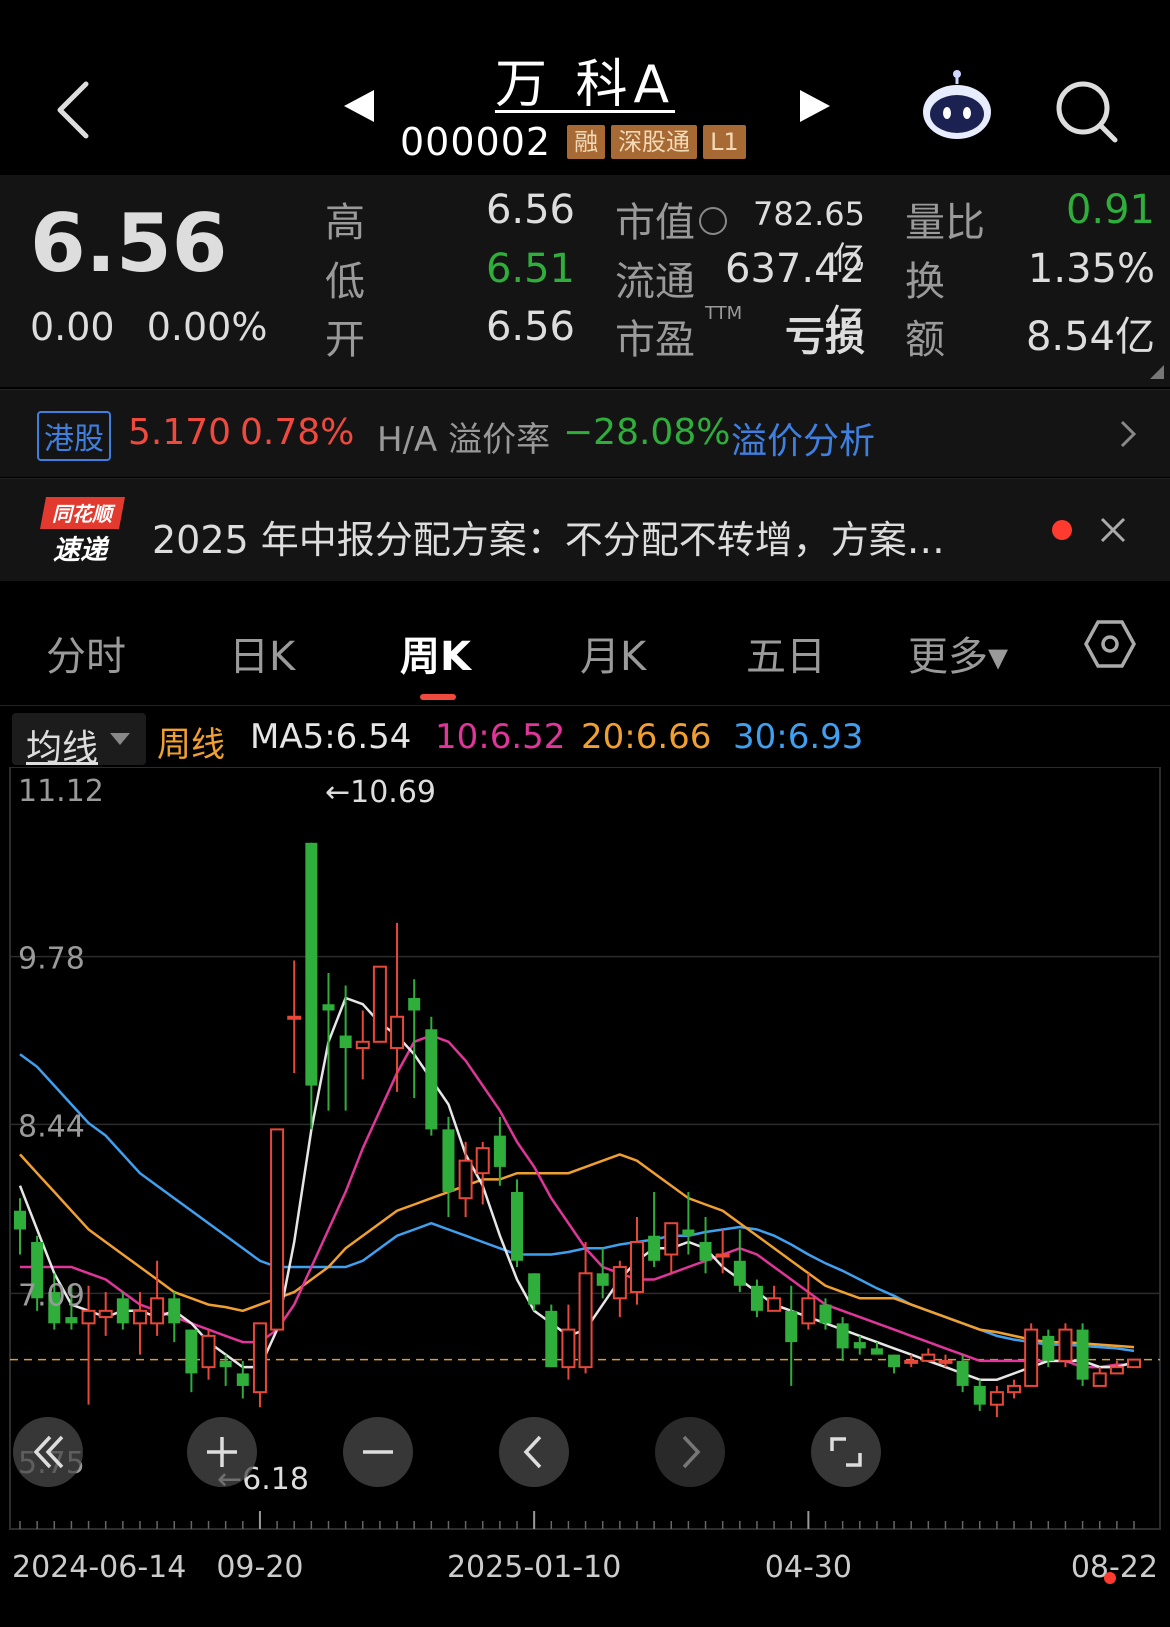  Describe the element at coordinates (713, 221) in the screenshot. I see `info-icon` at that location.